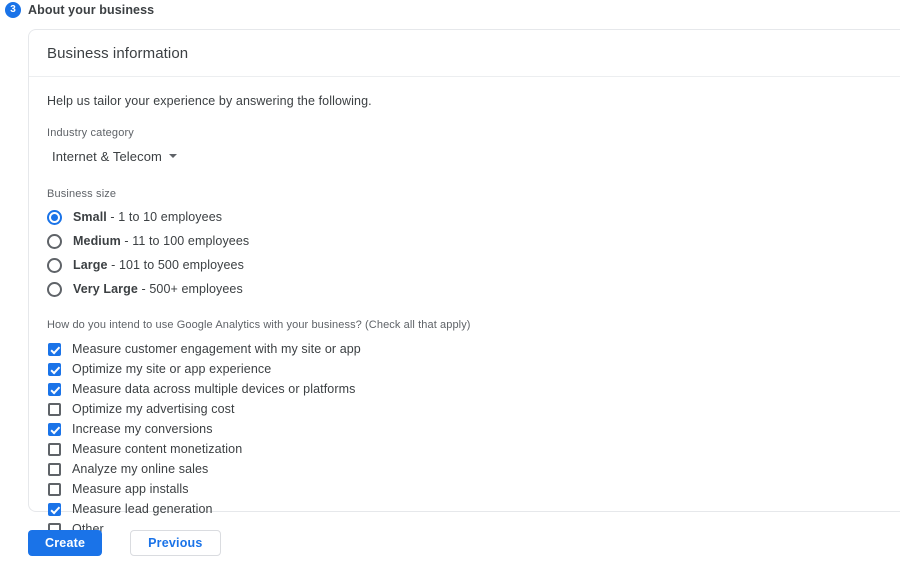 The height and width of the screenshot is (565, 900). What do you see at coordinates (473, 241) in the screenshot?
I see `business-size-option: Medium - 11 to 100 employees` at bounding box center [473, 241].